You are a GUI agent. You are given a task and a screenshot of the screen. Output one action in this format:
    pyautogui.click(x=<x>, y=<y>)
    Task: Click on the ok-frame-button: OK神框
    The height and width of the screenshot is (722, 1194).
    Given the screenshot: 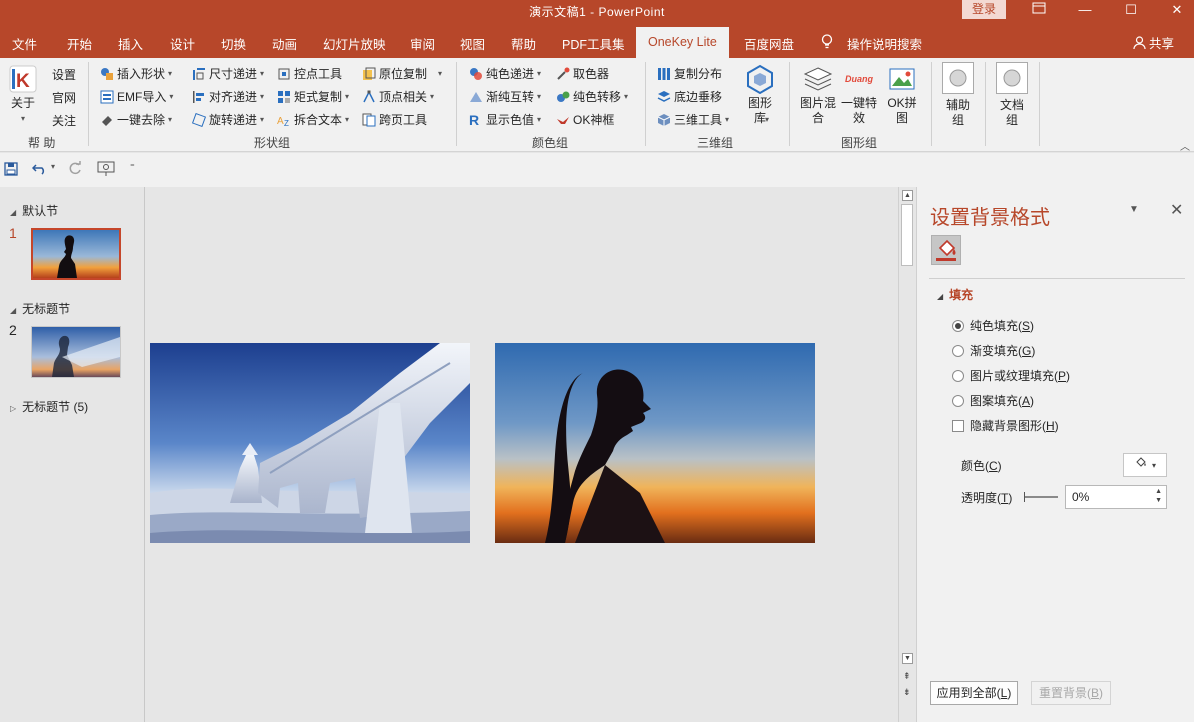 What is the action you would take?
    pyautogui.click(x=585, y=119)
    